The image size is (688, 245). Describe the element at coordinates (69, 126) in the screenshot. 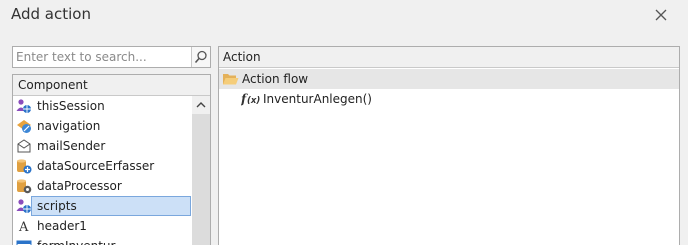

I see `component-item-label: navigation` at that location.